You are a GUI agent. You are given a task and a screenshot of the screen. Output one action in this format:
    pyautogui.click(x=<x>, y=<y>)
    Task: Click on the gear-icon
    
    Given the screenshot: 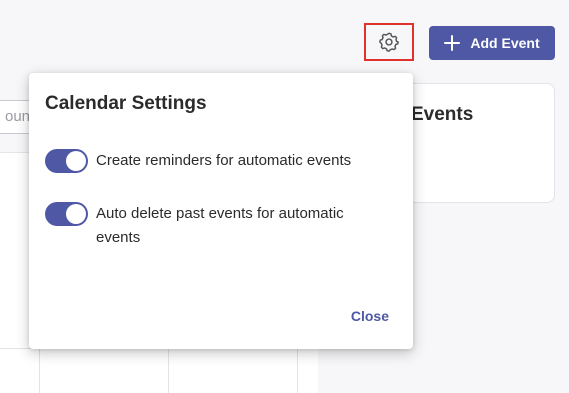 What is the action you would take?
    pyautogui.click(x=389, y=42)
    